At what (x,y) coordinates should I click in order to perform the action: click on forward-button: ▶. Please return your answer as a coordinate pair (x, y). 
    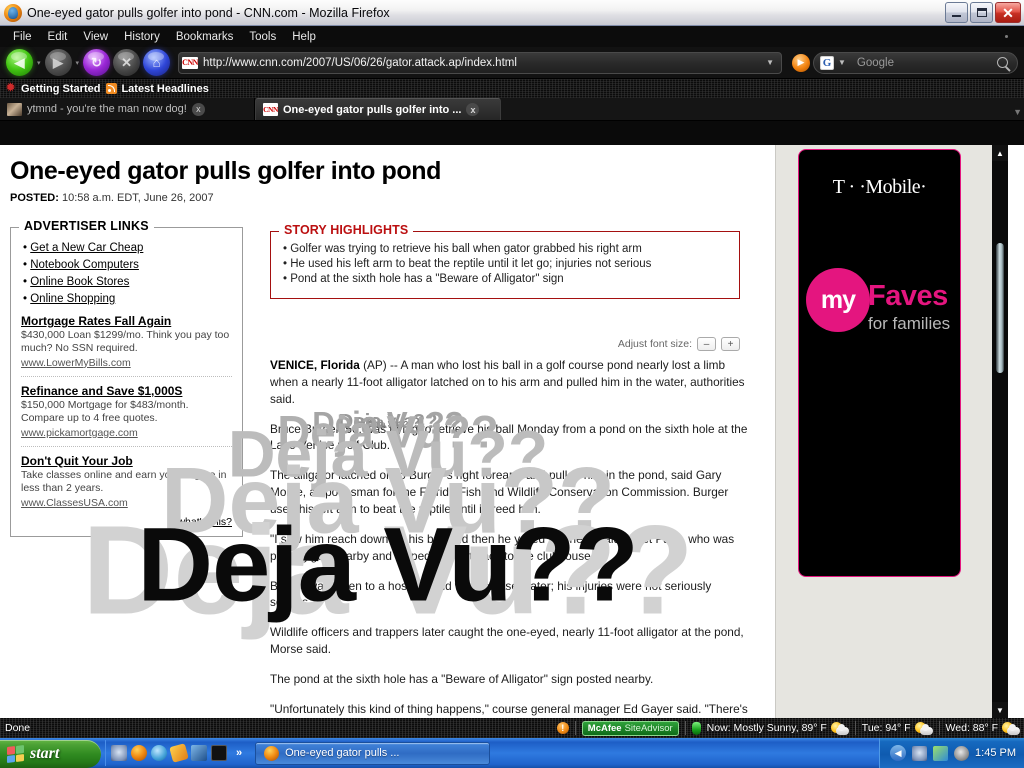
    Looking at the image, I should click on (58, 62).